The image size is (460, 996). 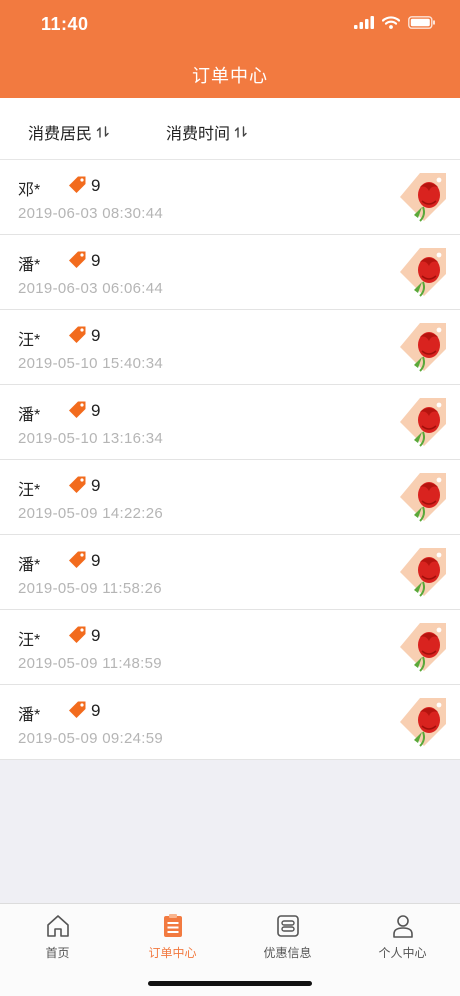 What do you see at coordinates (90, 738) in the screenshot?
I see `order-time: 2019-05-09 09:24:59` at bounding box center [90, 738].